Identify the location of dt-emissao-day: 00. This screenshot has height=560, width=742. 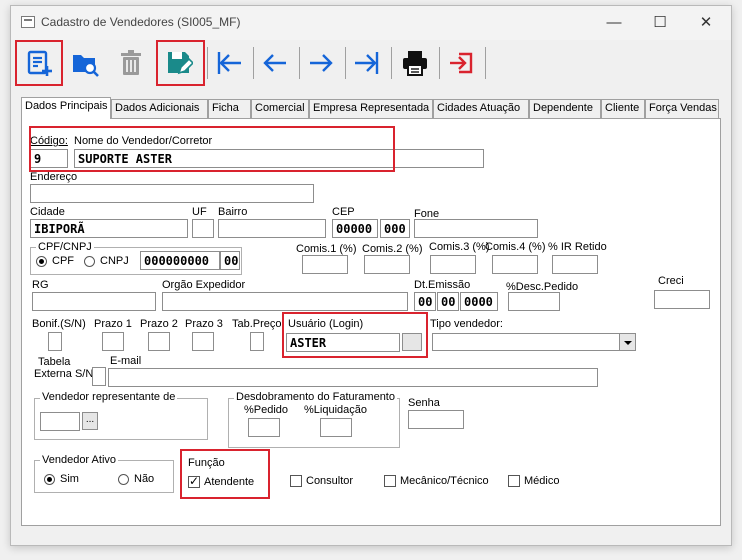
(425, 301).